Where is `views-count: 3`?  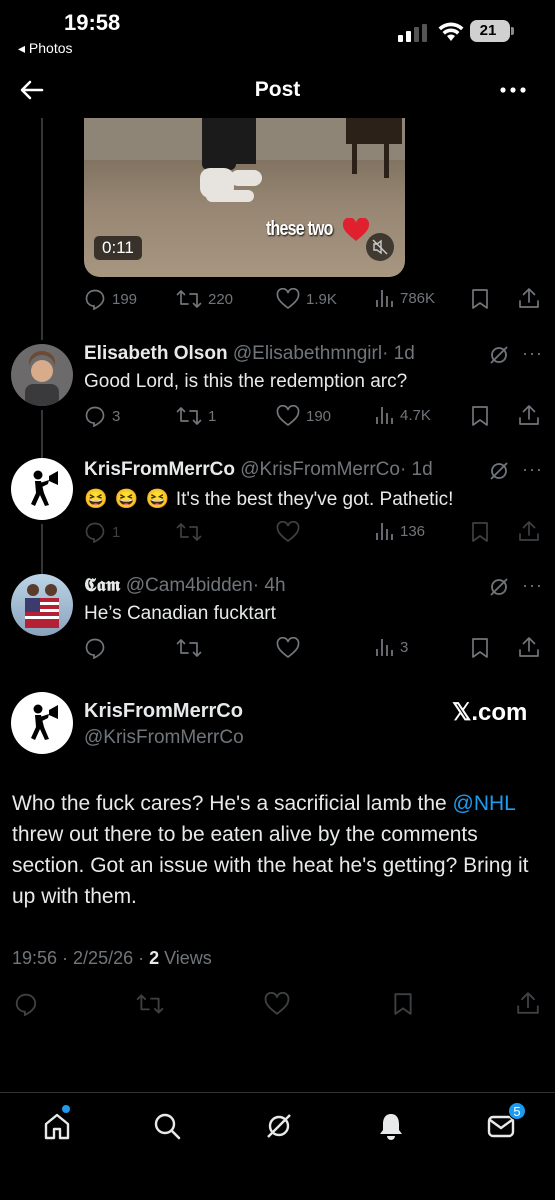 views-count: 3 is located at coordinates (404, 647).